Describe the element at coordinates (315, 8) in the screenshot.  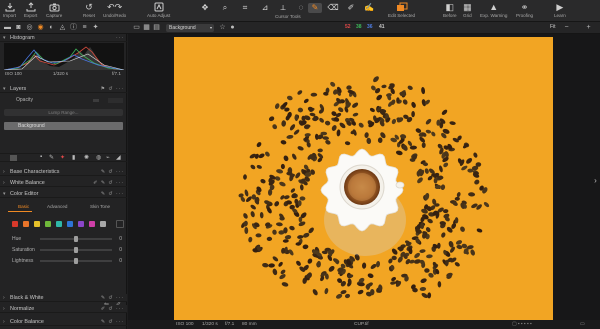
I see `draw-mask-tool: ✎` at that location.